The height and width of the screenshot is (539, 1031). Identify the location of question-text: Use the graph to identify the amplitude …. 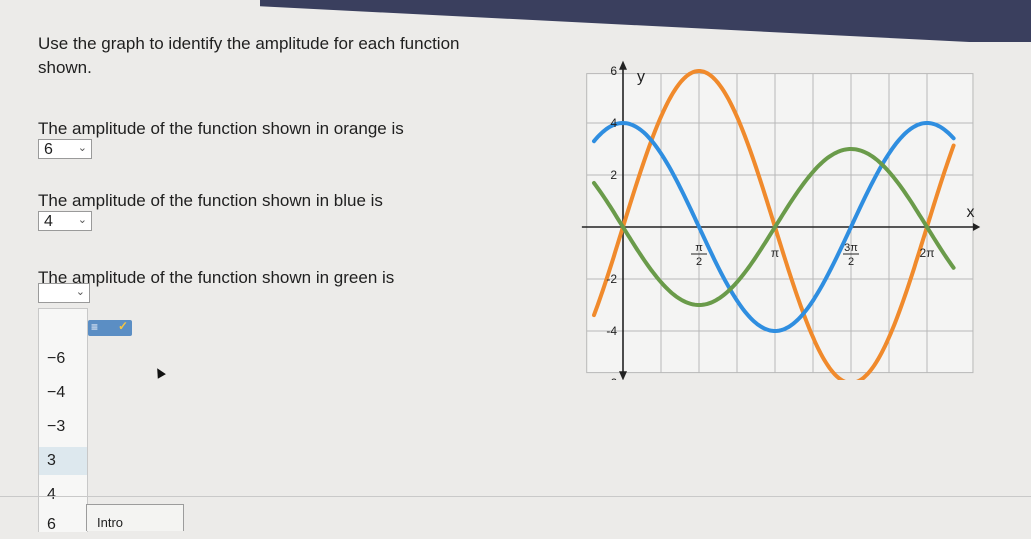
(249, 55).